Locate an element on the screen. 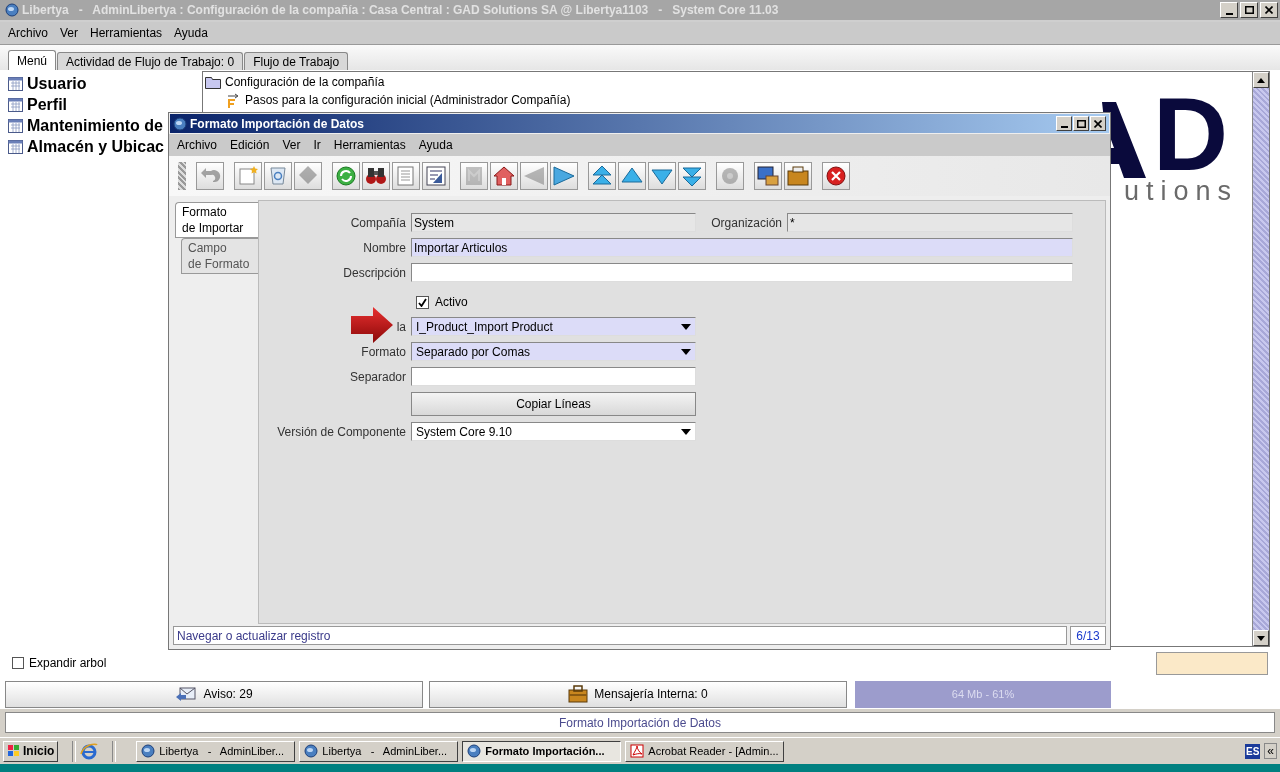 This screenshot has width=1280, height=772. tab: Formato de Importar is located at coordinates (216, 220).